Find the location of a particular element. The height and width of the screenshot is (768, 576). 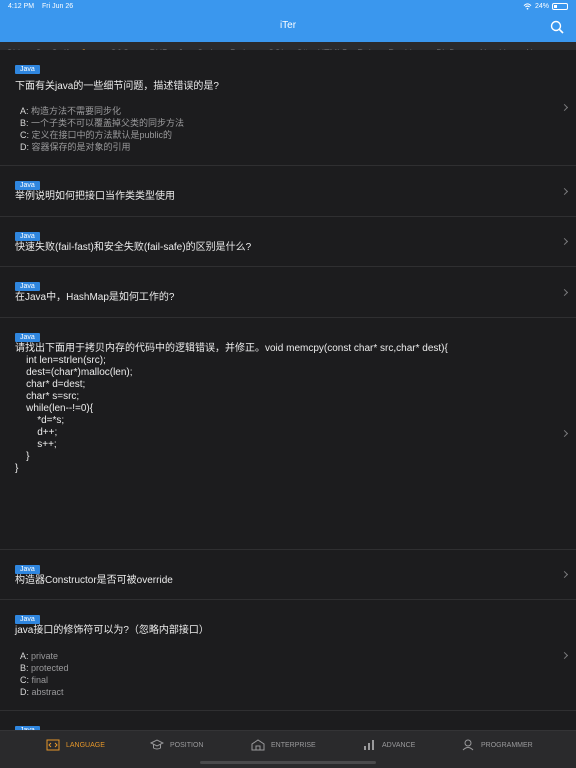

option-text: protected is located at coordinates (48, 668).